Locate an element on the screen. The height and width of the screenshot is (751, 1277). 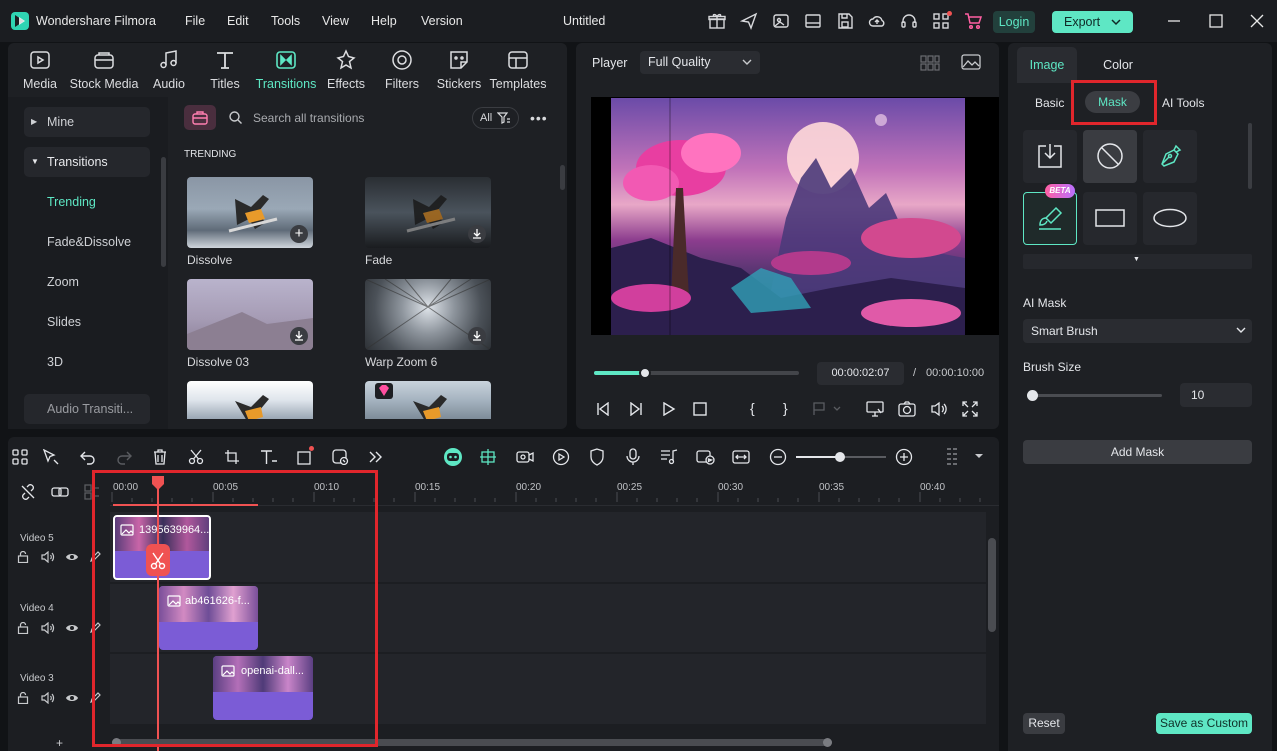
ai-mask-select: Smart Brush is located at coordinates (1137, 331).